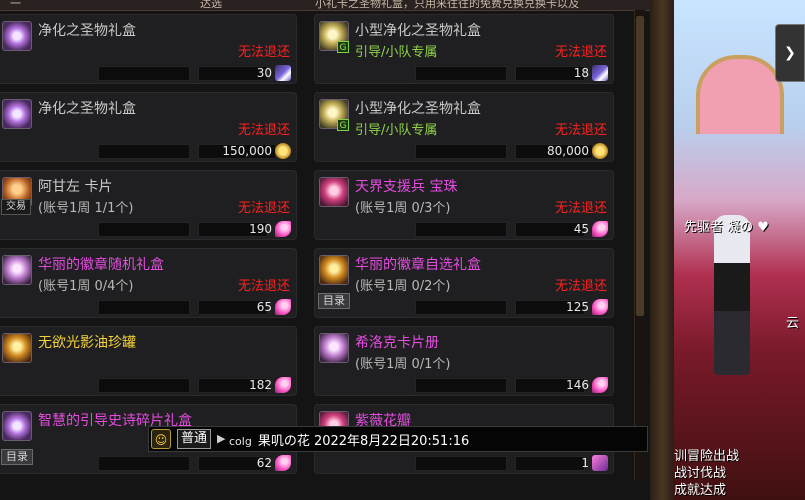  Describe the element at coordinates (15, 5) in the screenshot. I see `top-strip-text-left: 一` at that location.